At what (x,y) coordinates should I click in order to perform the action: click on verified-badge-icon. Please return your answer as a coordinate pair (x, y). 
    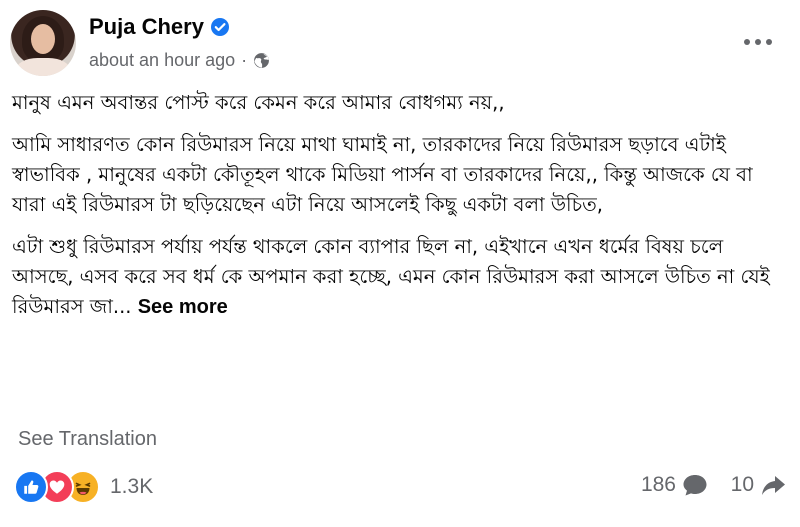
    Looking at the image, I should click on (219, 27).